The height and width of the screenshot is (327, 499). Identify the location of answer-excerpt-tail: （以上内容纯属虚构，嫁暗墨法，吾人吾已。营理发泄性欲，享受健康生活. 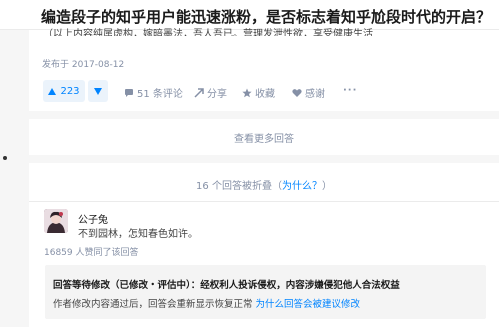
(208, 32).